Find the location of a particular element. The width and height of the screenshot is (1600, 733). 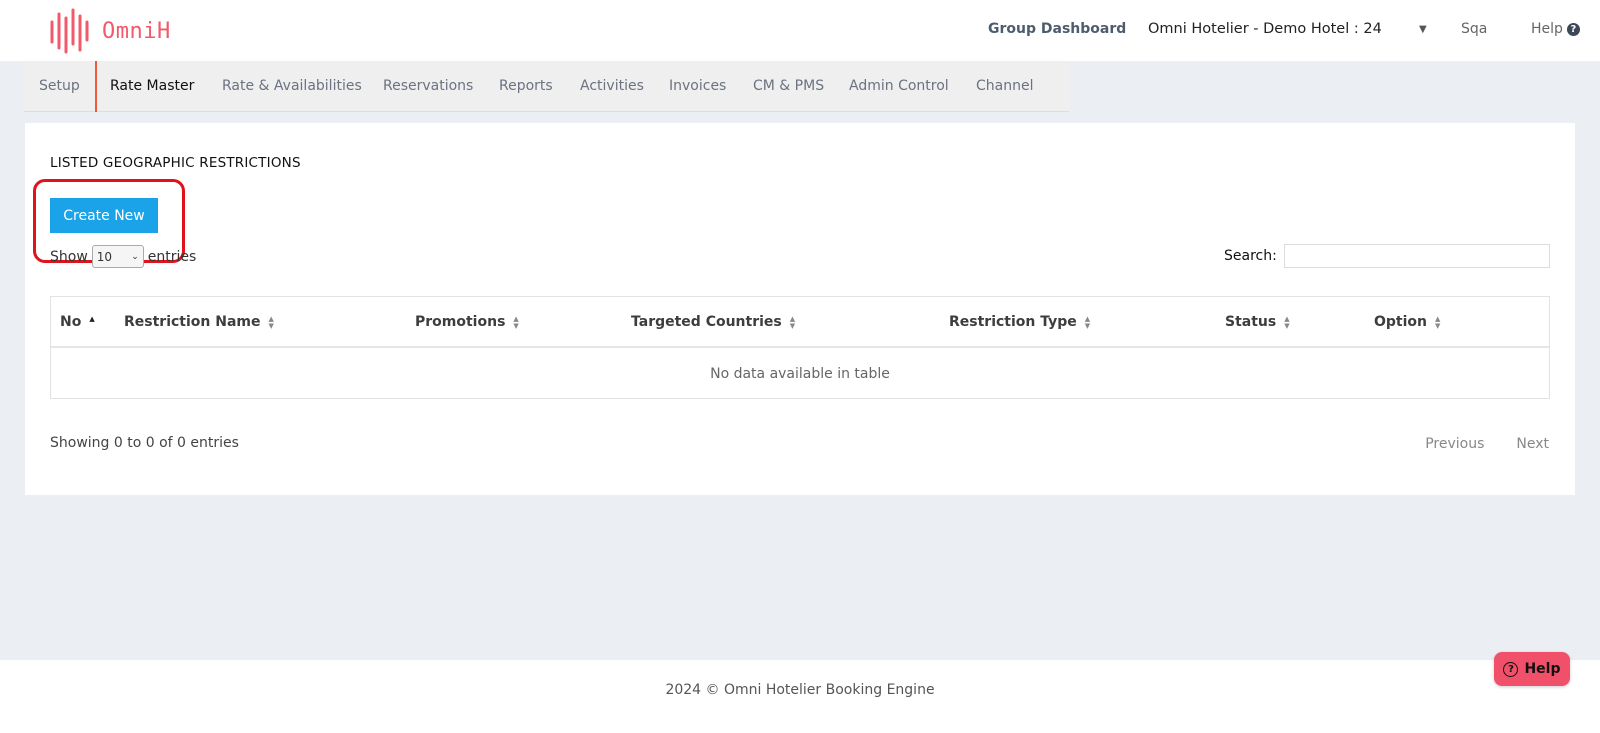

nav-item-reservations: Reservations is located at coordinates (428, 86).